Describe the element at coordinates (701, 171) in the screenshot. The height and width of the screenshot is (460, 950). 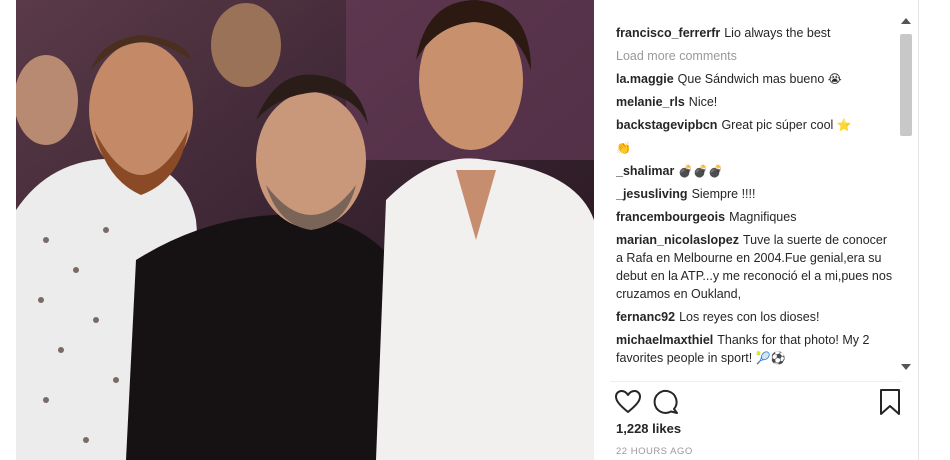
I see `bomb-emoji-icon: 💣💣💣` at that location.